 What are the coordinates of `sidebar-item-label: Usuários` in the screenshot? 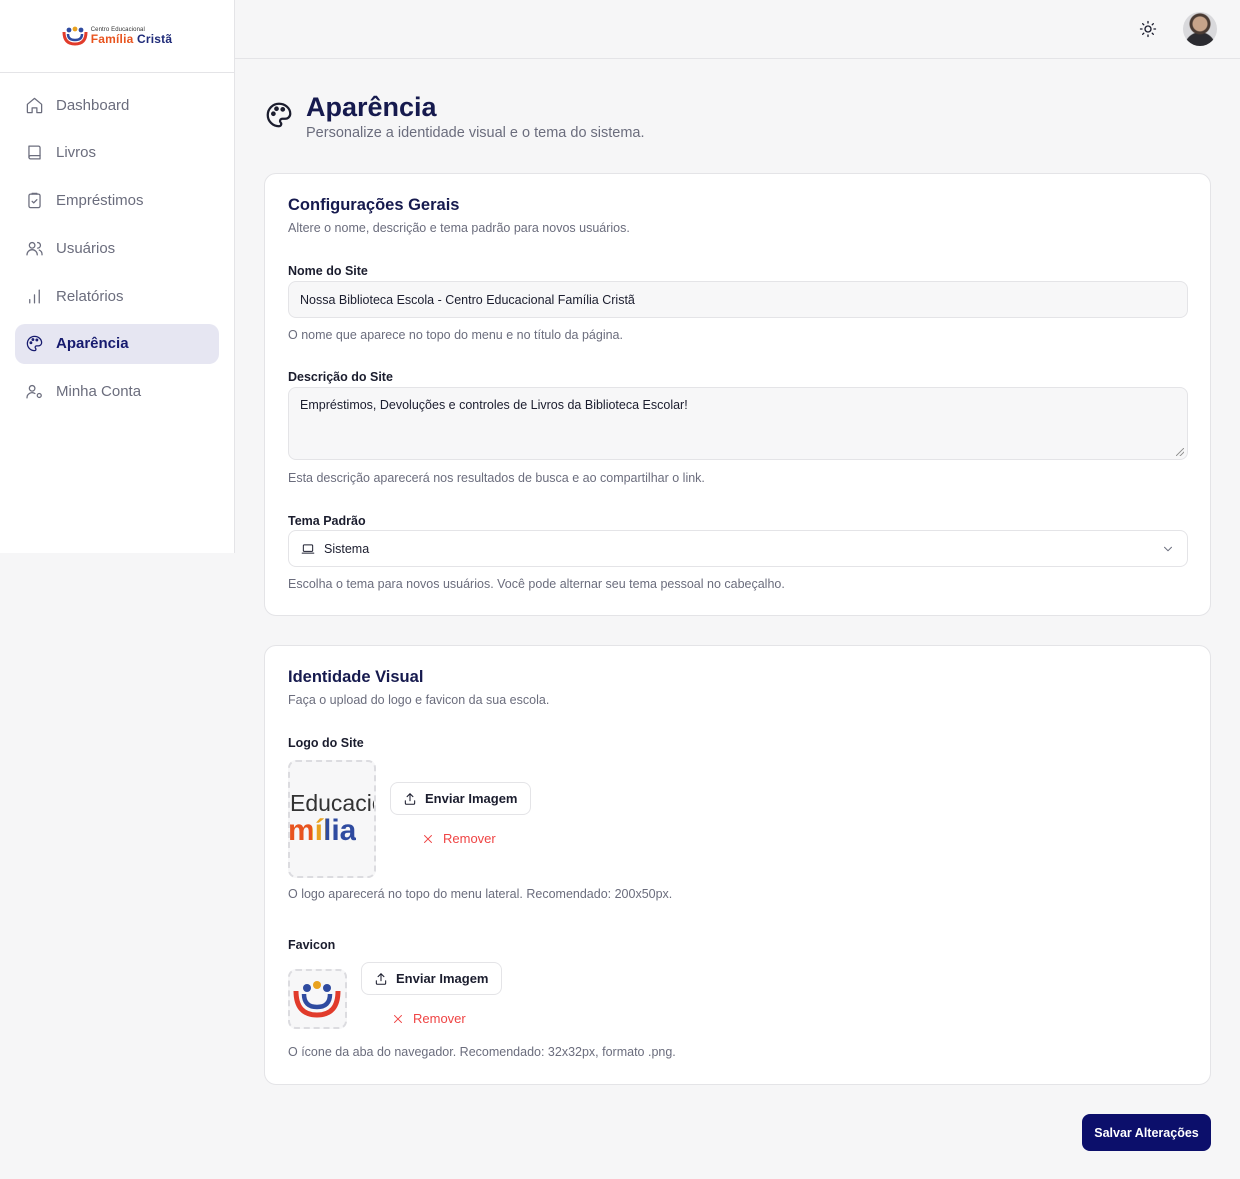 It's located at (86, 248).